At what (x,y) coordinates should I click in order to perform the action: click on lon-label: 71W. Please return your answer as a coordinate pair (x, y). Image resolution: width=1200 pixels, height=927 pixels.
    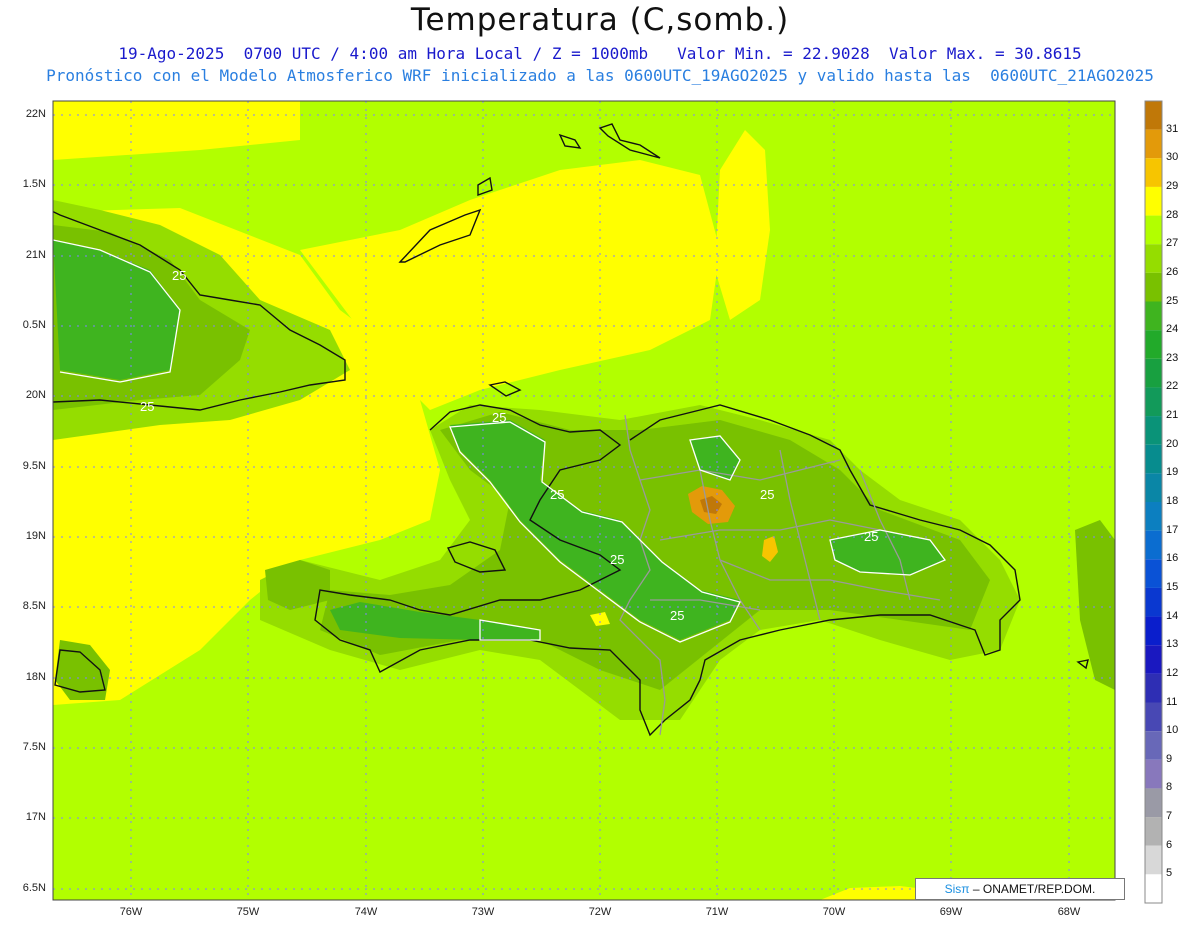
    Looking at the image, I should click on (717, 912).